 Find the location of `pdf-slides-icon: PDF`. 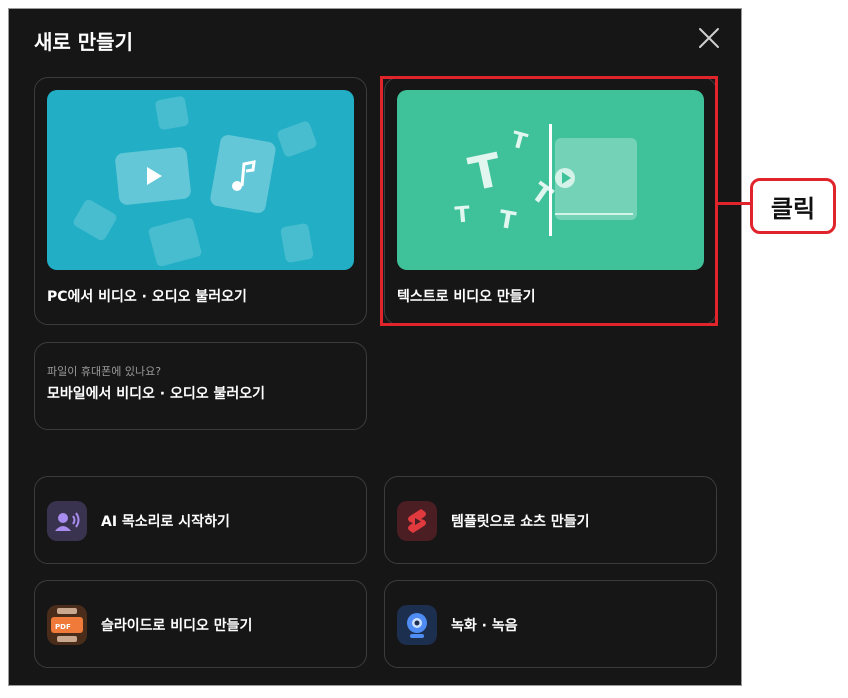

pdf-slides-icon: PDF is located at coordinates (67, 625).